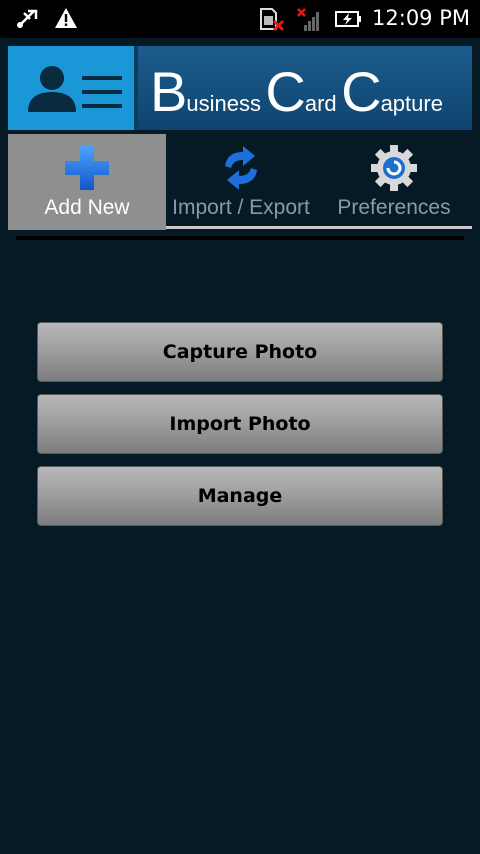 Image resolution: width=480 pixels, height=854 pixels. What do you see at coordinates (272, 22) in the screenshot?
I see `sim-missing-icon` at bounding box center [272, 22].